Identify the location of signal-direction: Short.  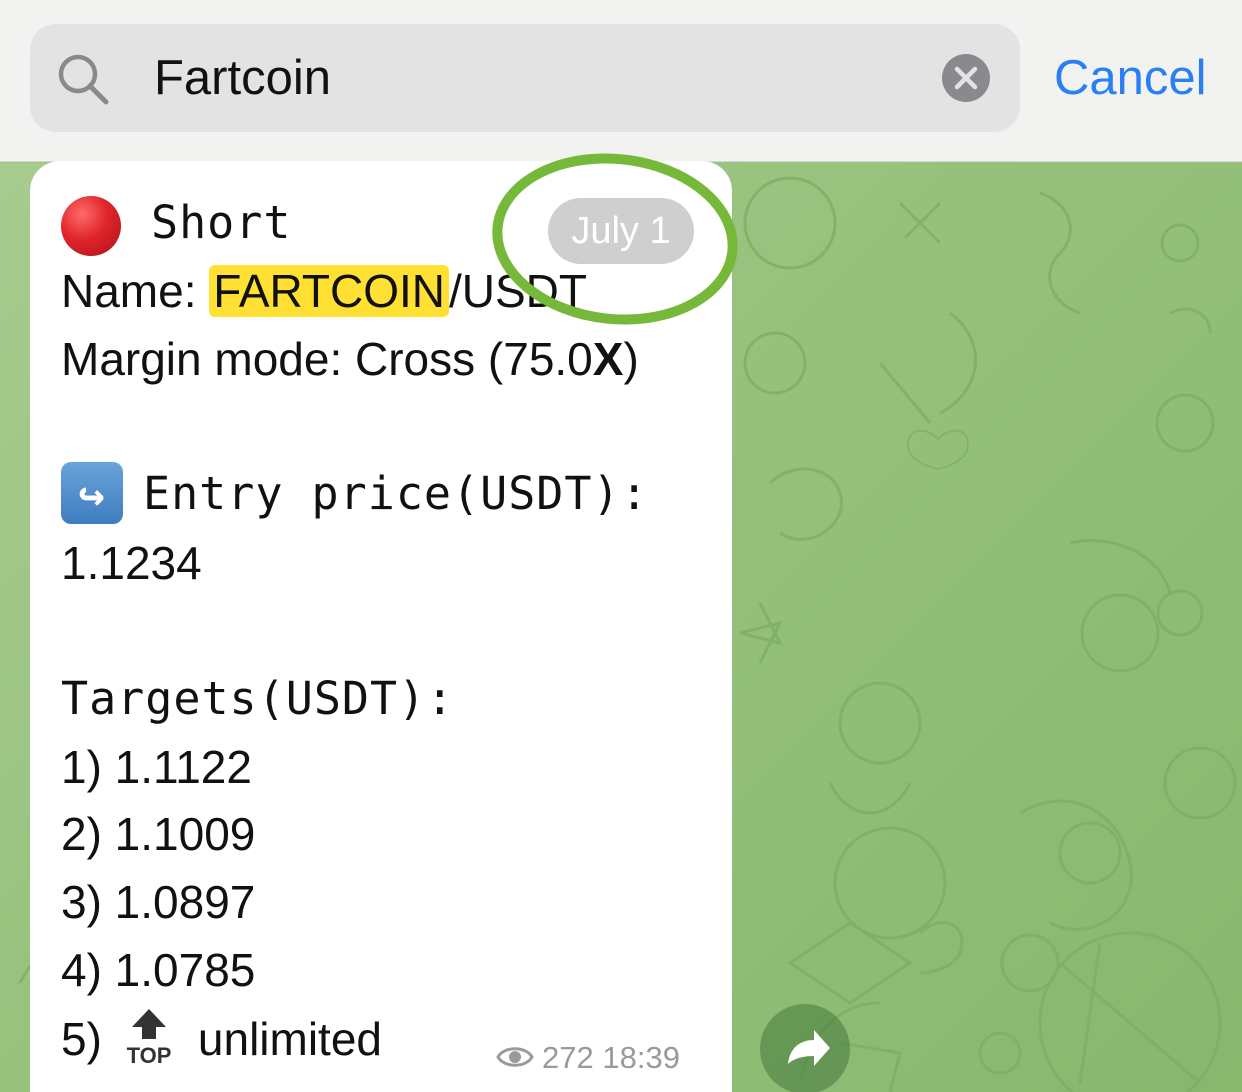
(221, 222).